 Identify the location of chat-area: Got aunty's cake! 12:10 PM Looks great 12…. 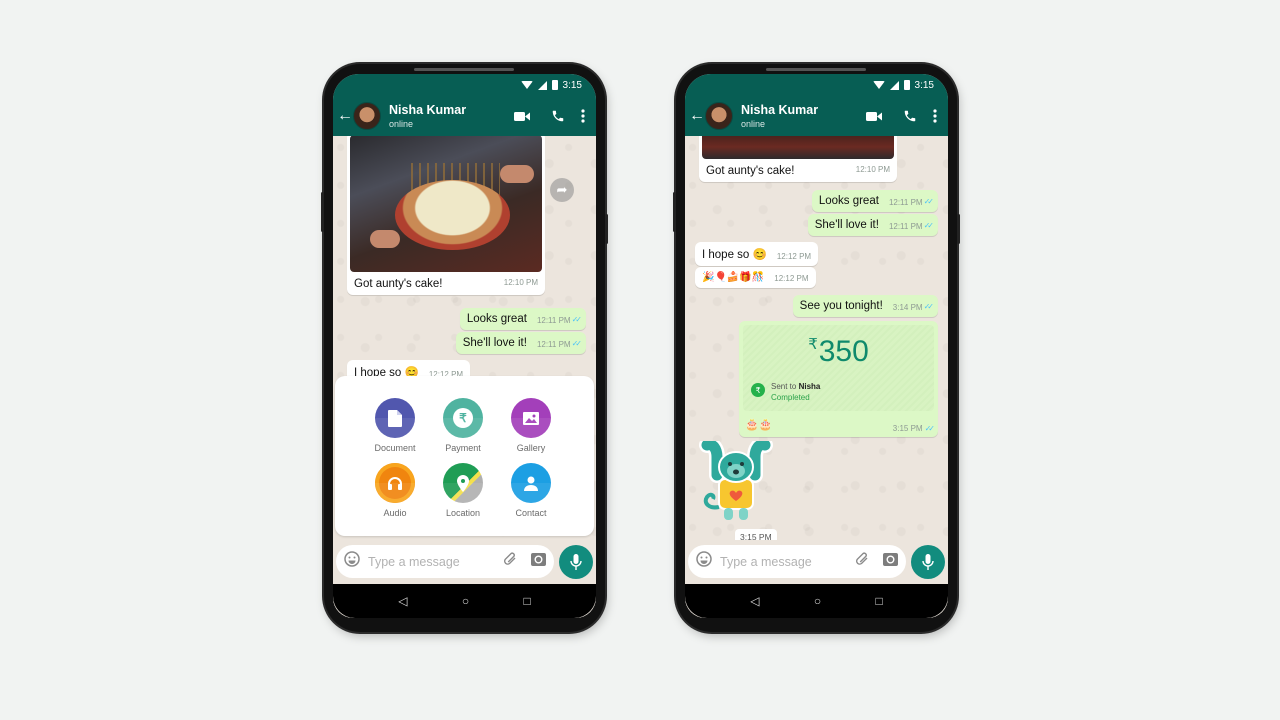
(816, 338).